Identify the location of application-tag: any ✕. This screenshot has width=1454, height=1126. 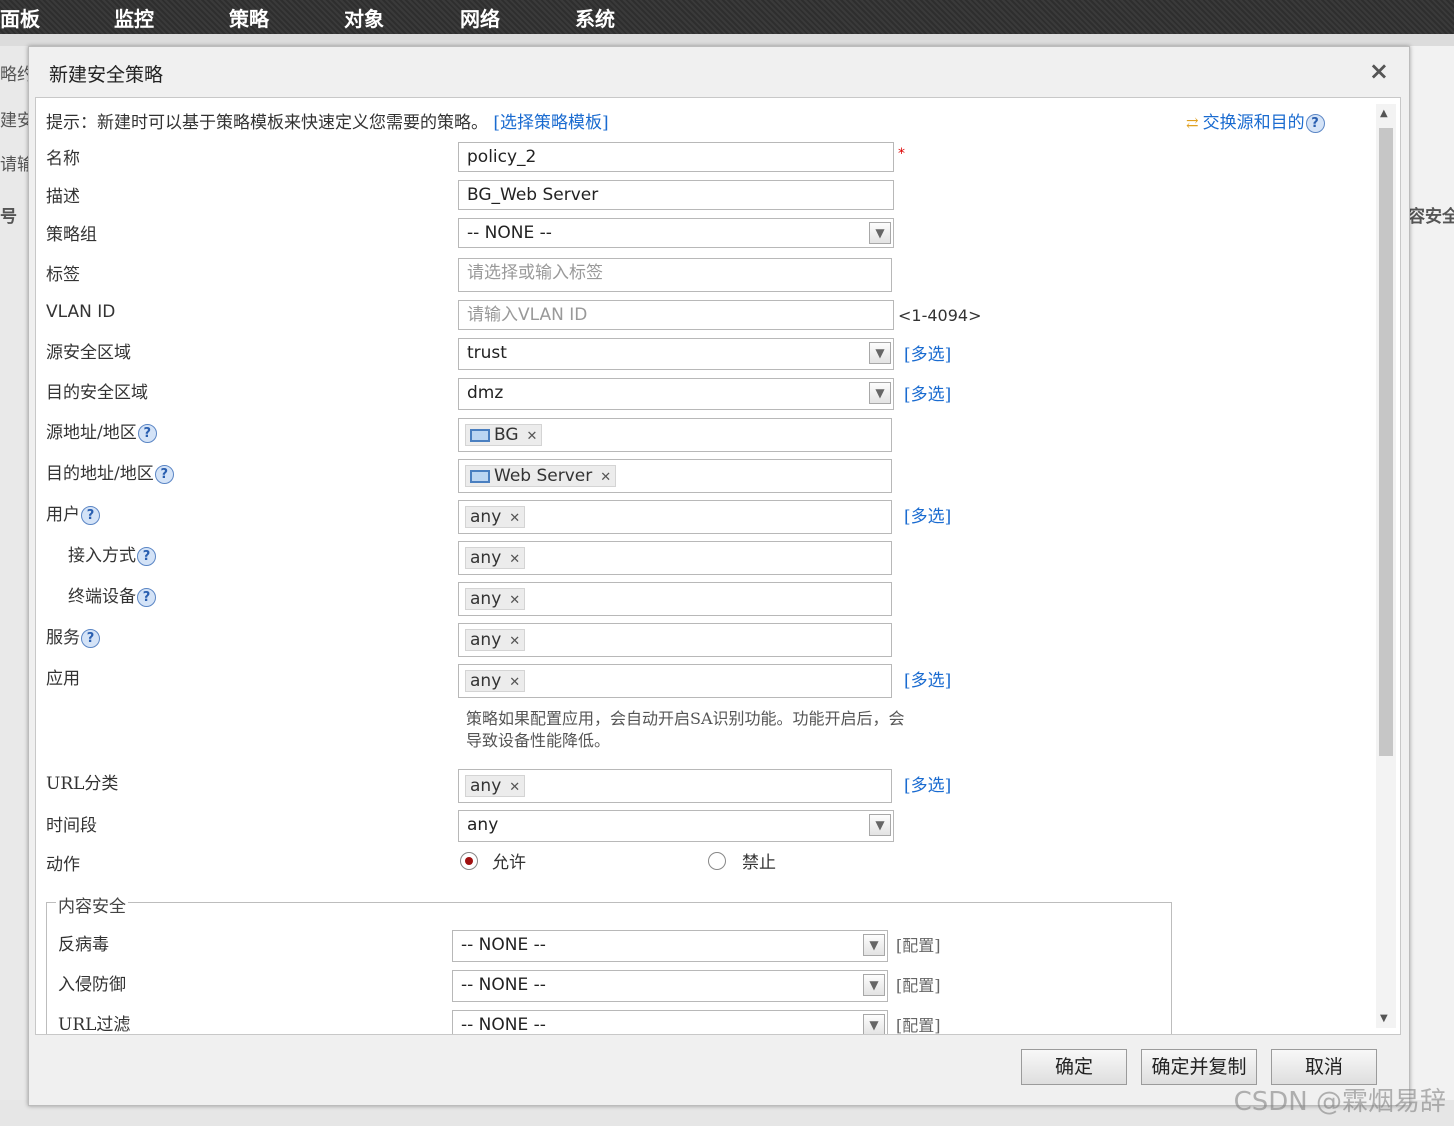
(495, 681).